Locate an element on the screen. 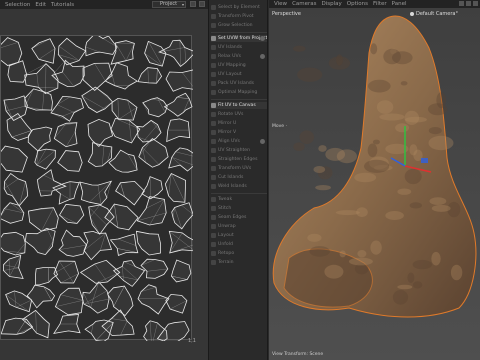  panel-item: Transform Pivot is located at coordinates (239, 16).